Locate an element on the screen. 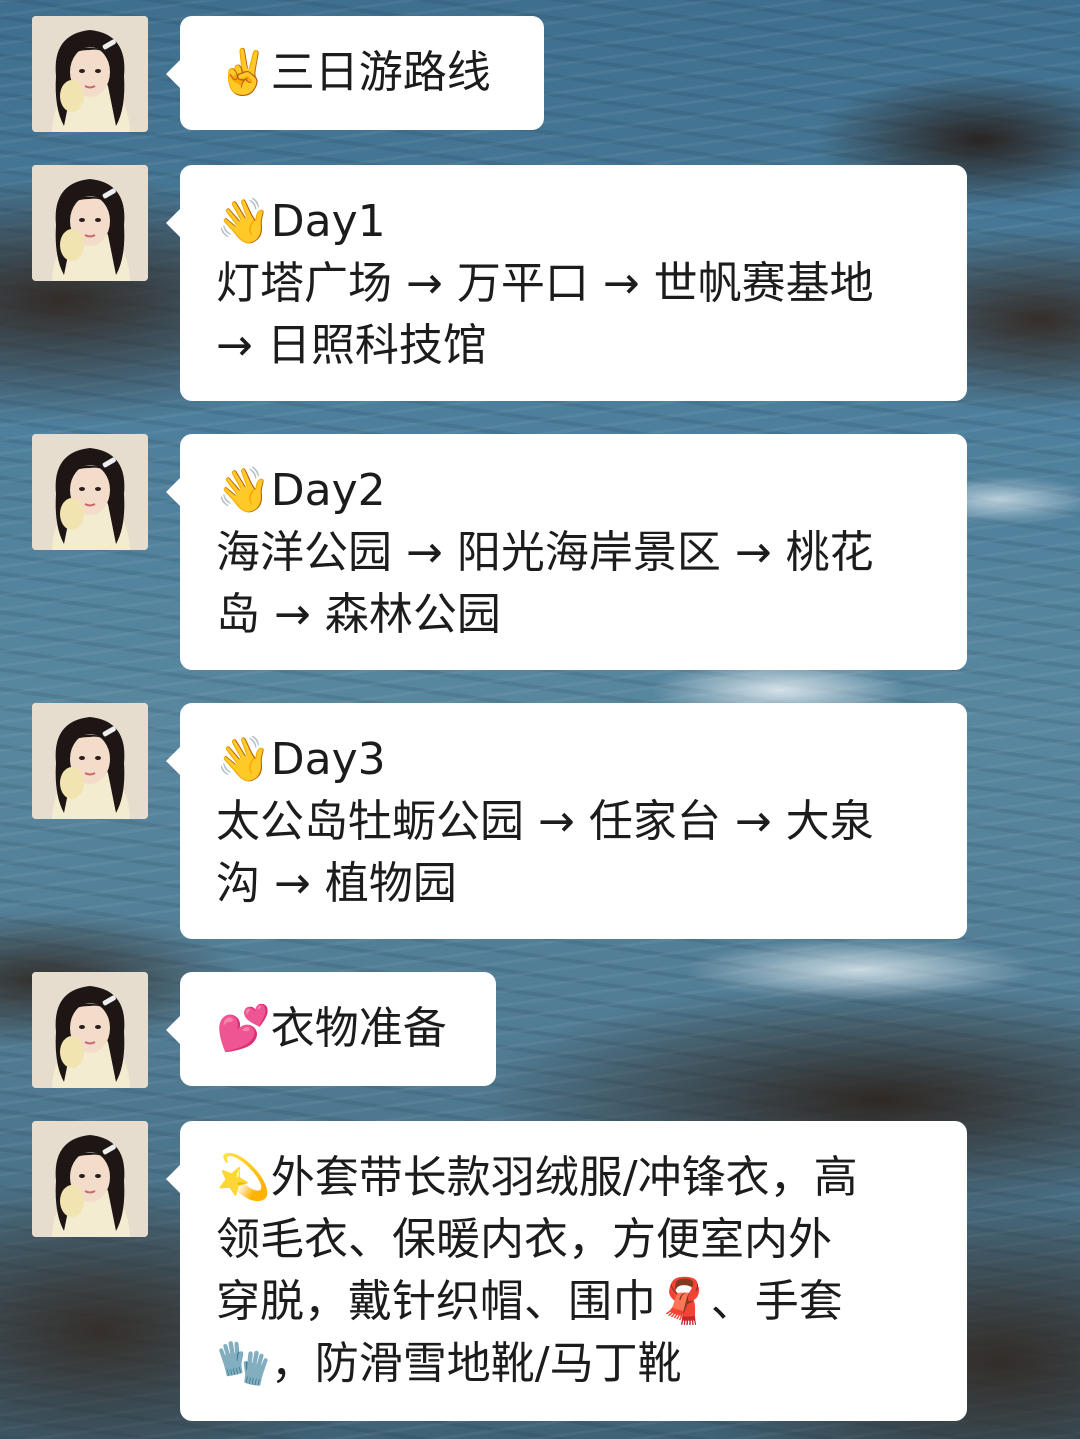 This screenshot has height=1439, width=1080. message-line: 领毛衣、保暖内衣，方便室内外 is located at coordinates (524, 1239).